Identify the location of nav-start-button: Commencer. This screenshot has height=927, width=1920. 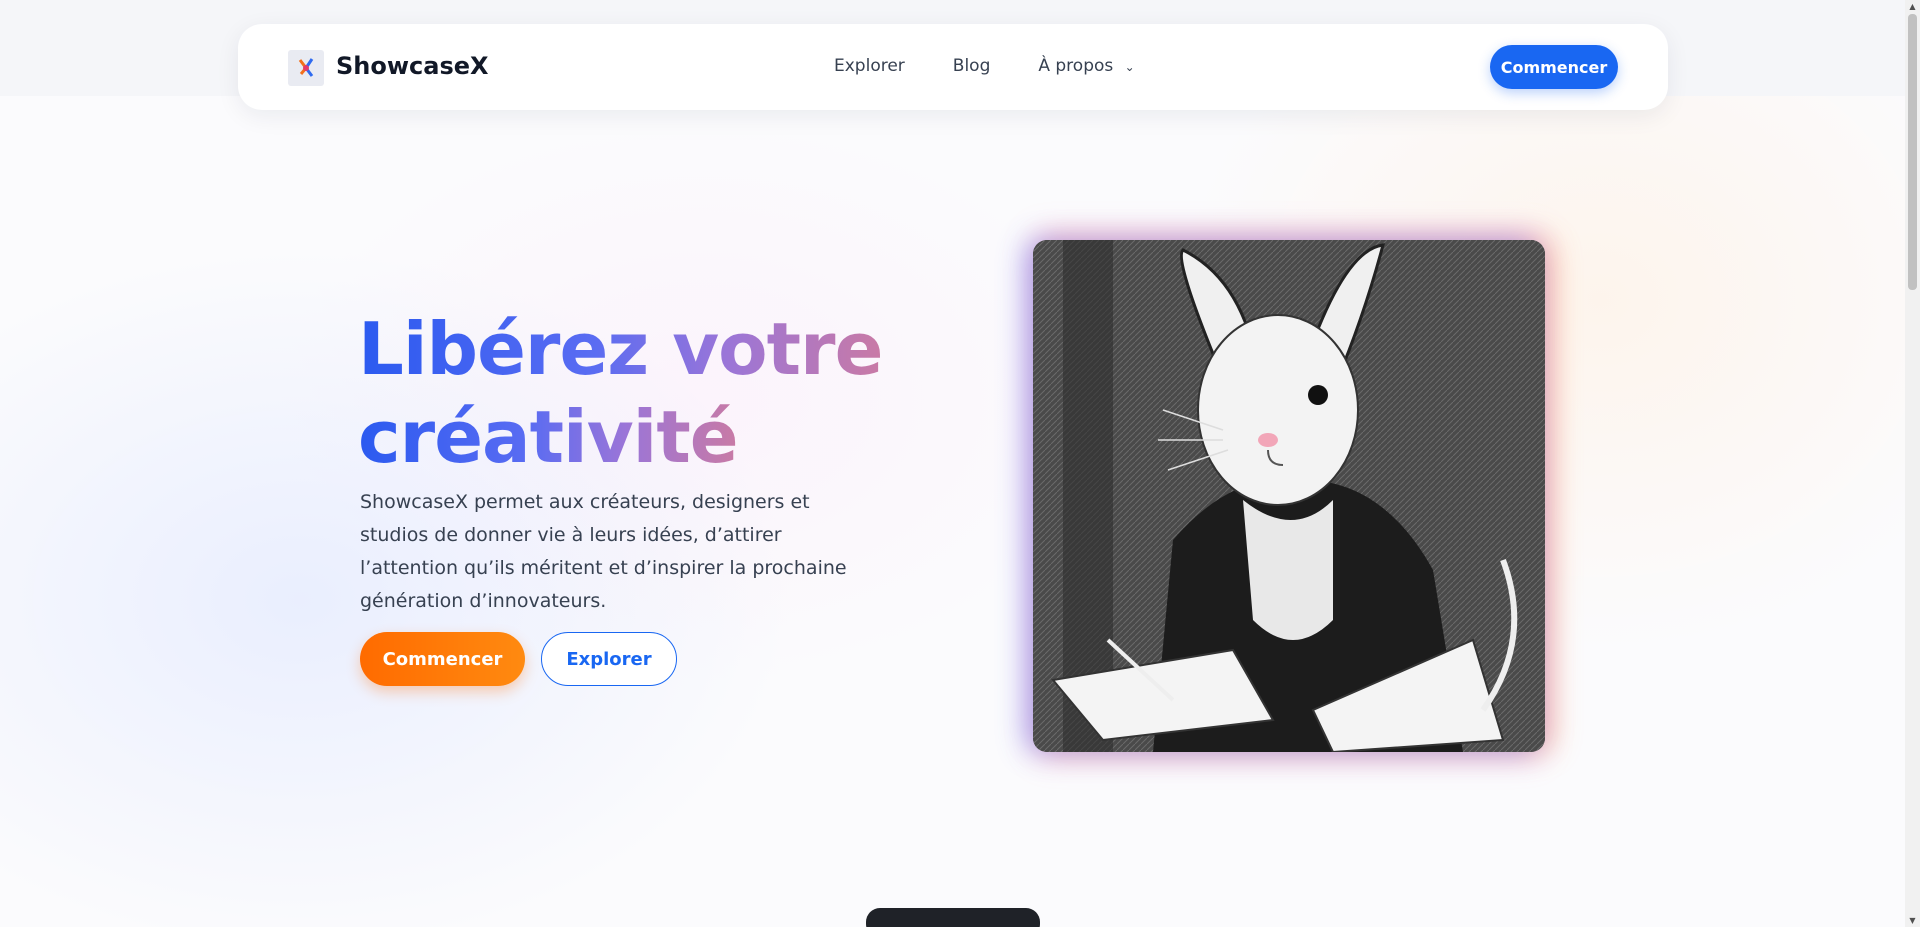
(1554, 67).